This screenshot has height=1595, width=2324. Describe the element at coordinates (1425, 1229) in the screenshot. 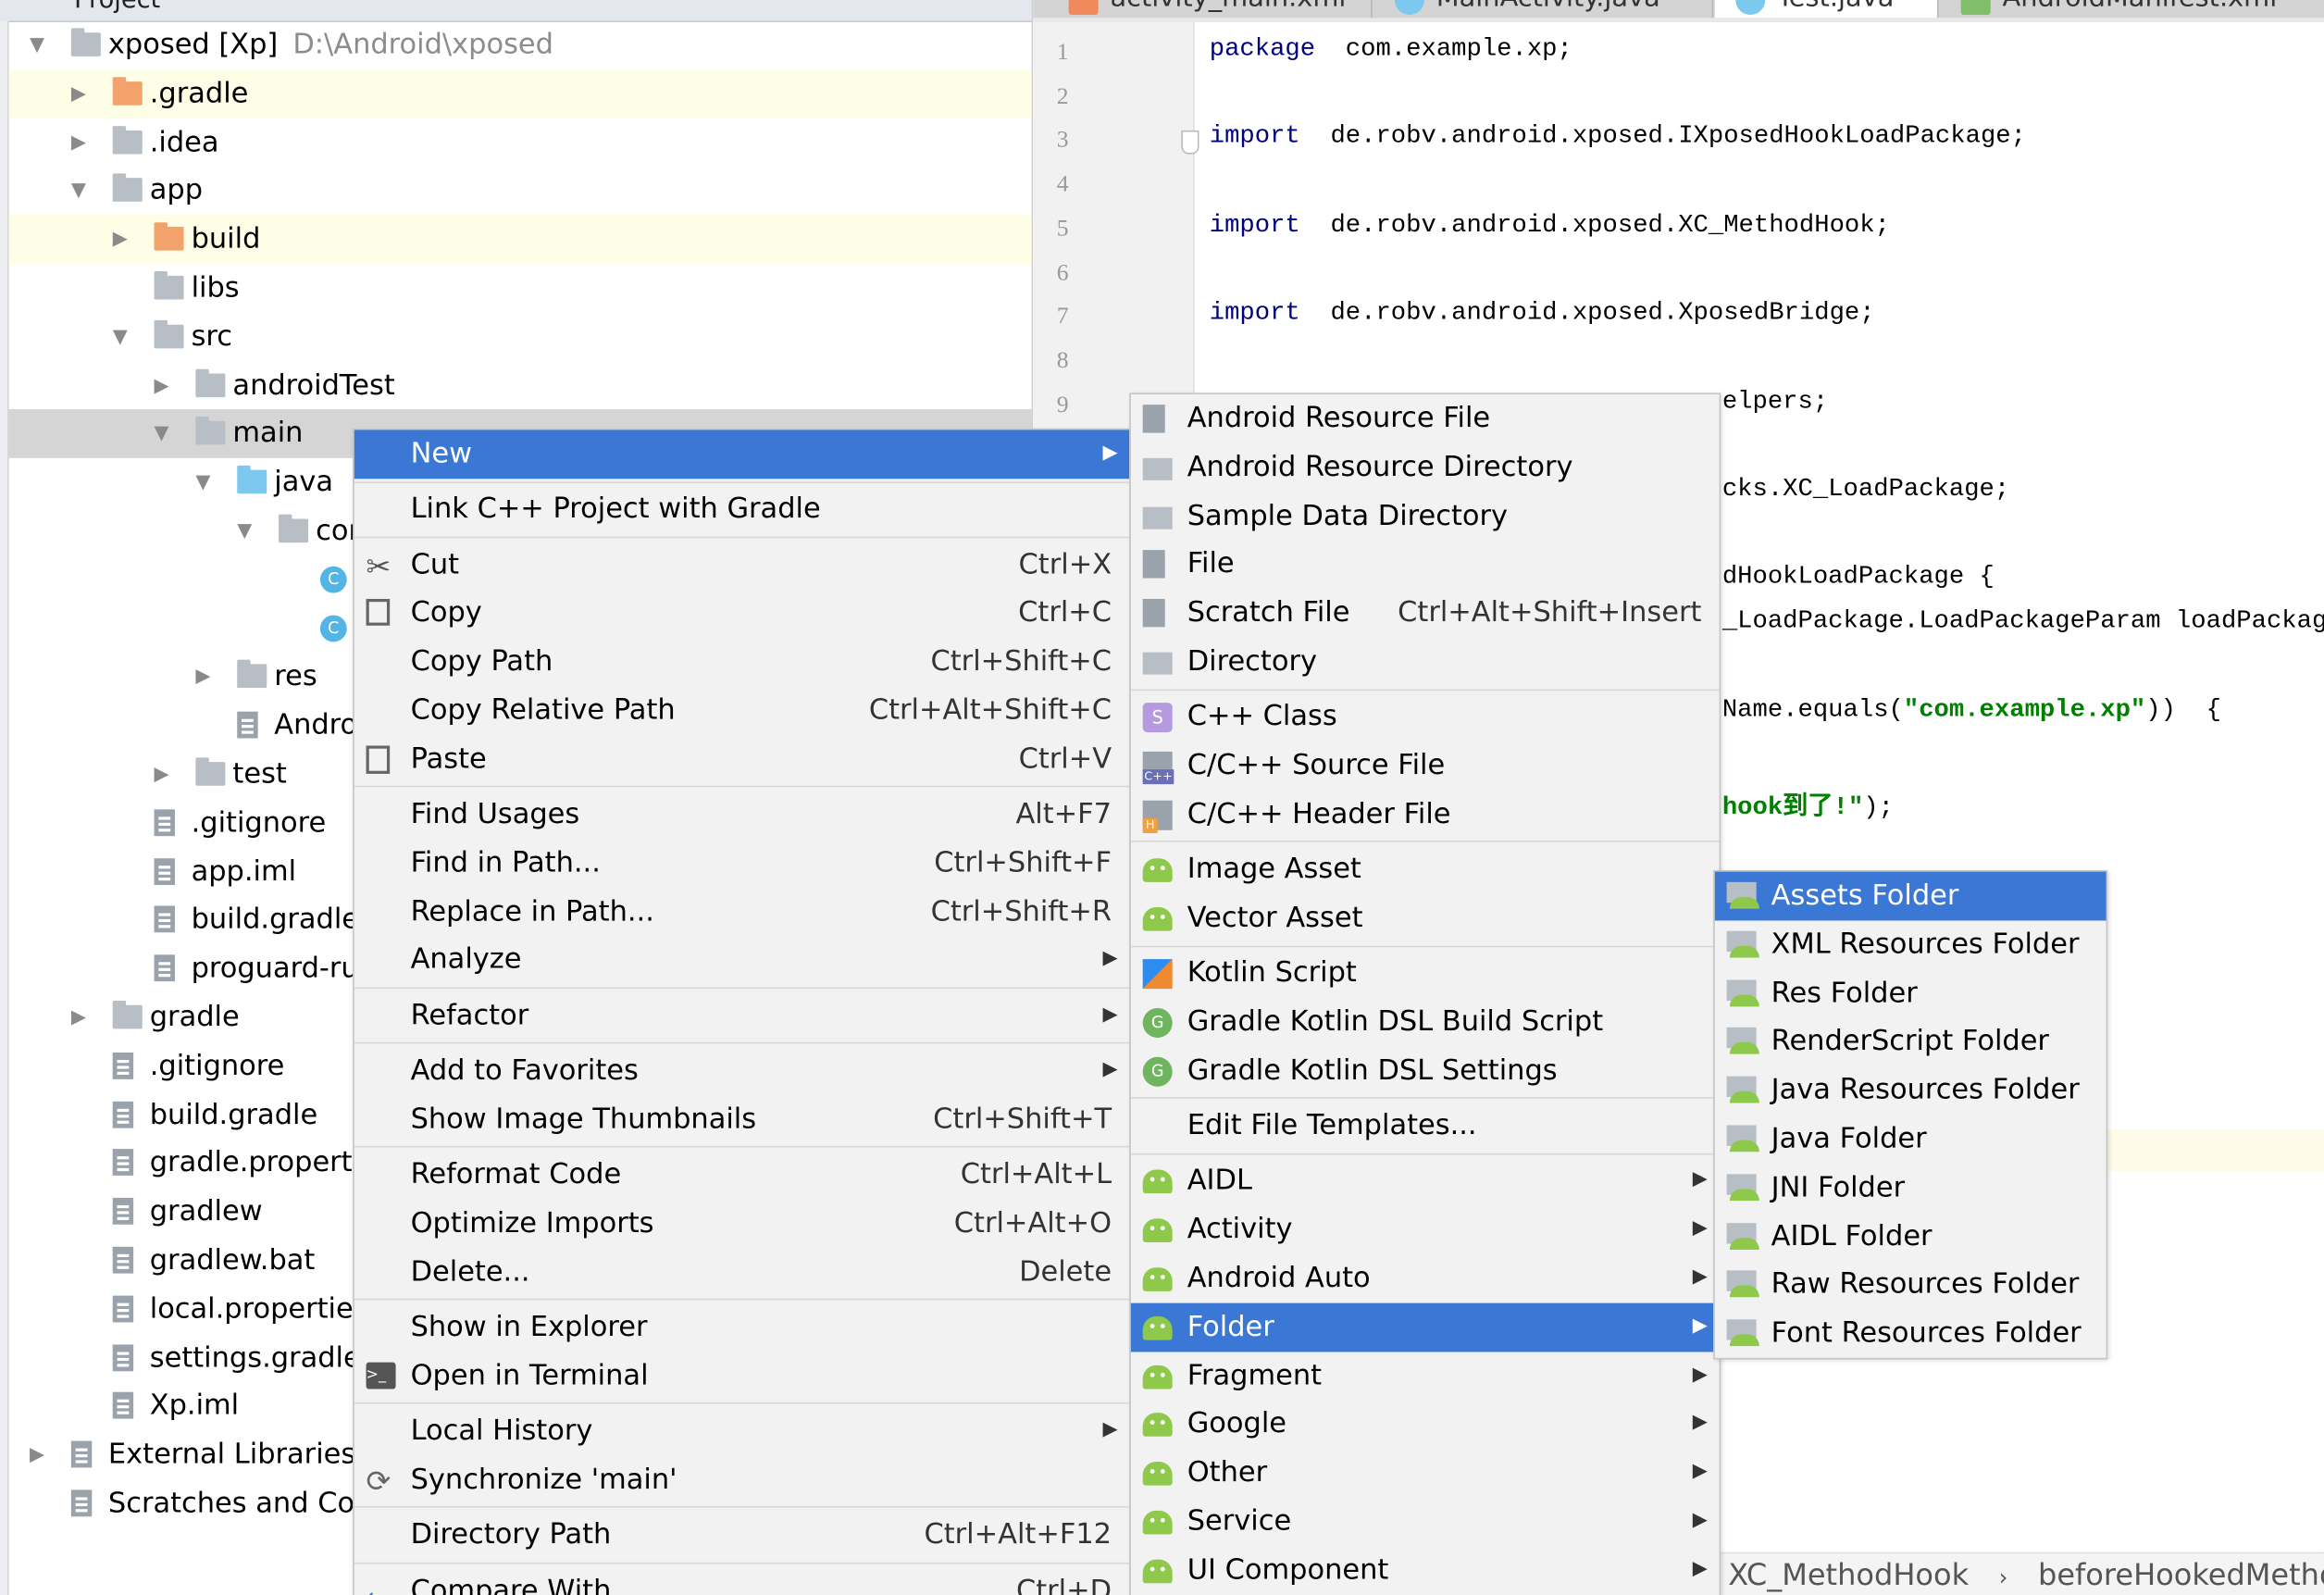

I see `menu-item-activity: Activity ▶` at that location.